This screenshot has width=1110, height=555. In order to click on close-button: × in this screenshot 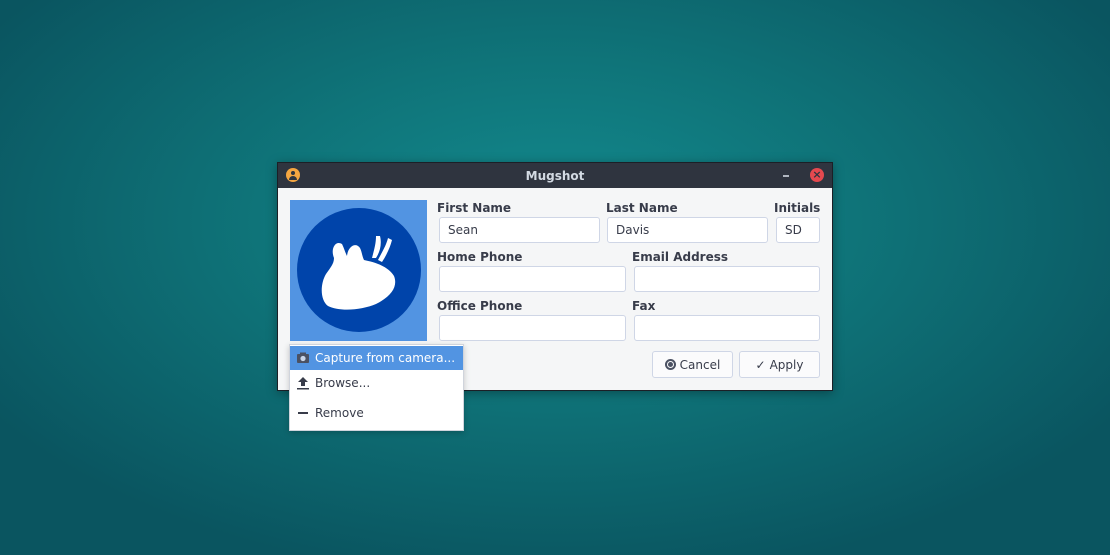, I will do `click(817, 175)`.